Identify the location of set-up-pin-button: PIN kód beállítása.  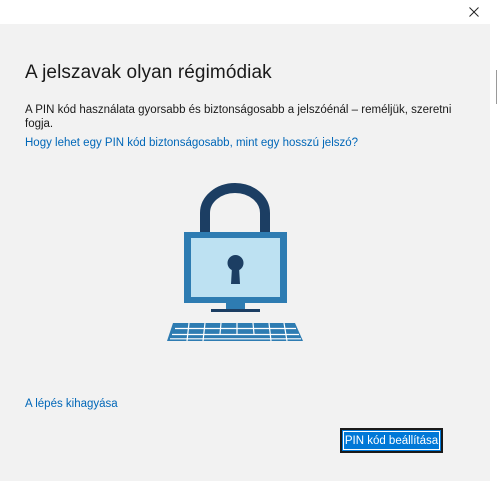
(391, 440).